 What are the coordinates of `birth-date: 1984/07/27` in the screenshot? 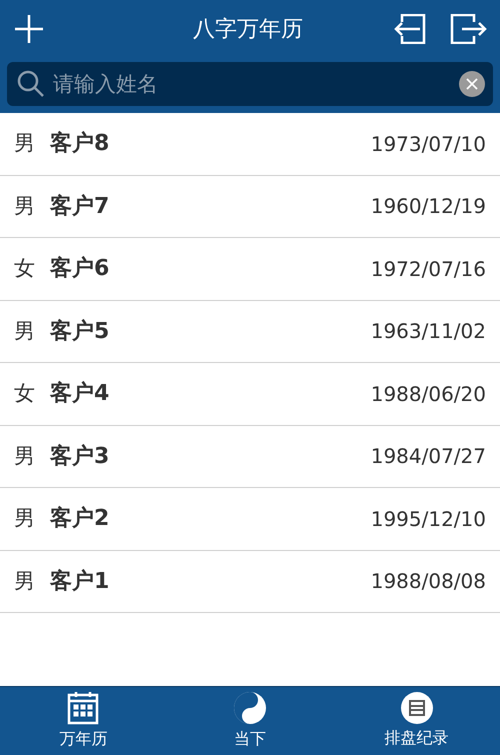 It's located at (428, 456).